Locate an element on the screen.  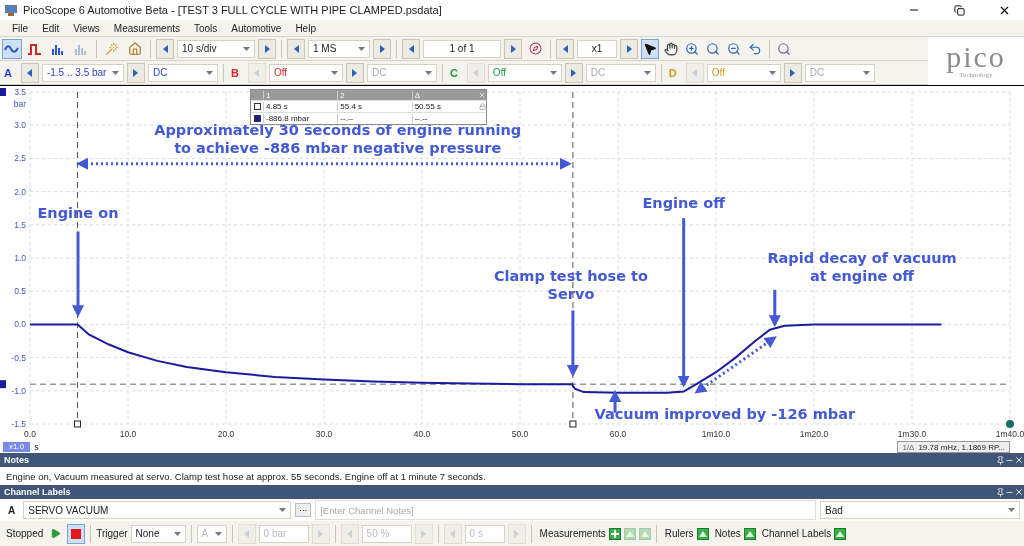
add-button is located at coordinates (614, 533).